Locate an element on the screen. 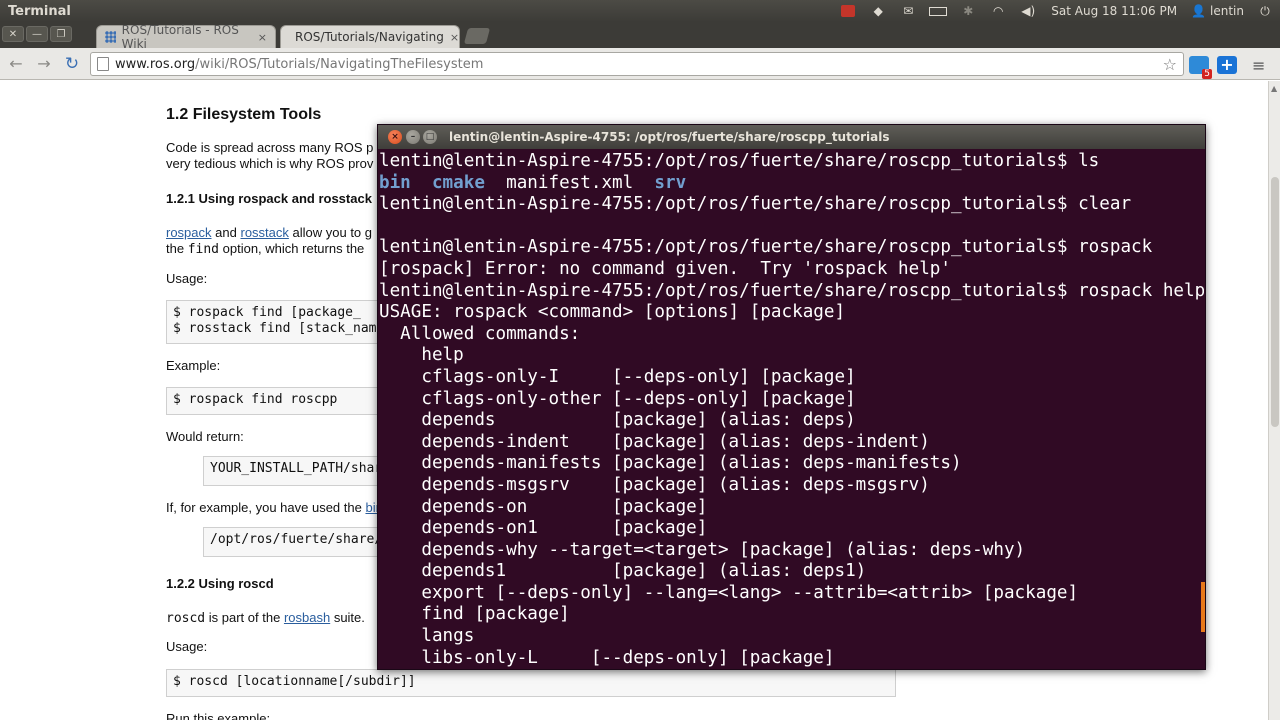 The image size is (1280, 720). roscd-pre: is part of the is located at coordinates (244, 617).